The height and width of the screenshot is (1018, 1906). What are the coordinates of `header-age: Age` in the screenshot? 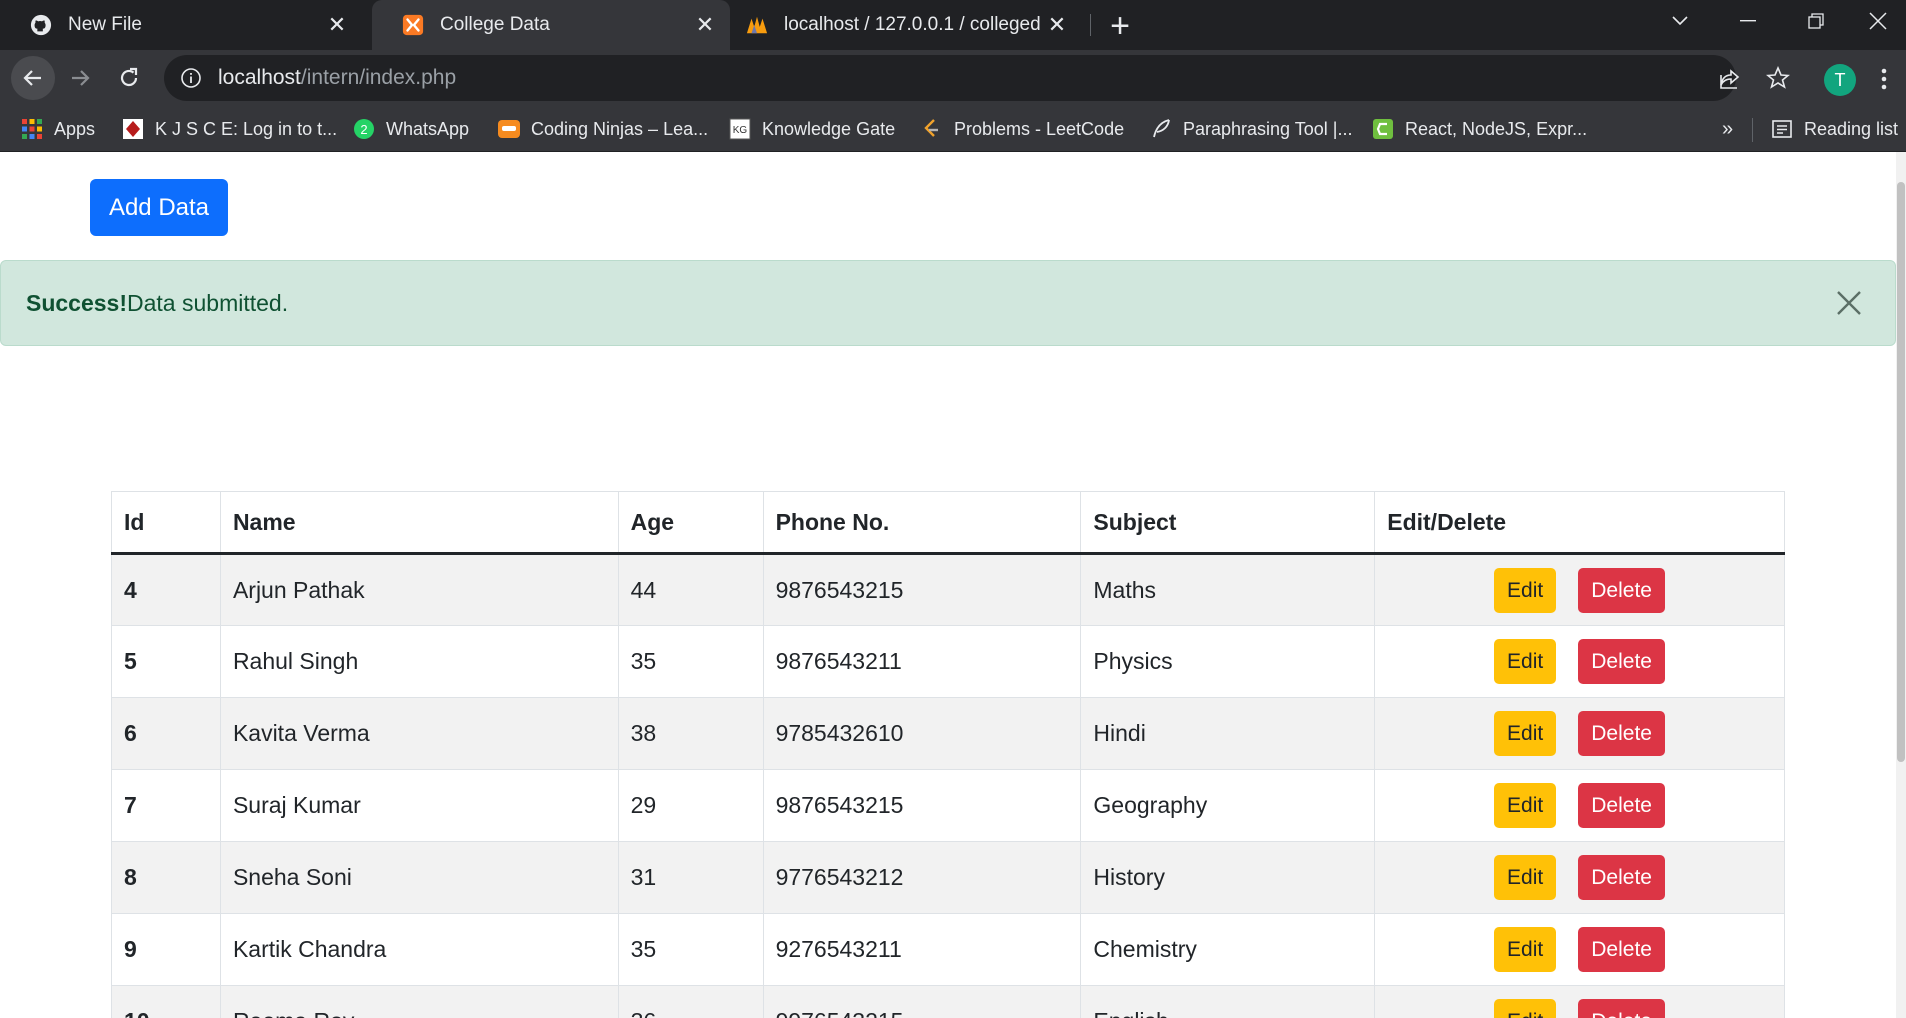 It's located at (690, 523).